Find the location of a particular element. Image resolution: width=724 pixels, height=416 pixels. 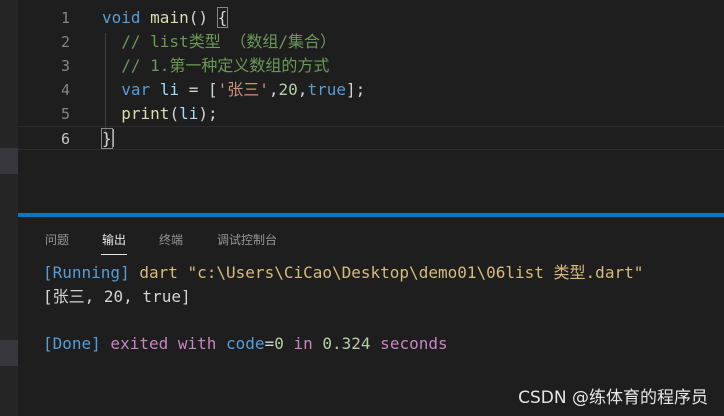

tab-debug-console: 调试控制台 is located at coordinates (247, 239).